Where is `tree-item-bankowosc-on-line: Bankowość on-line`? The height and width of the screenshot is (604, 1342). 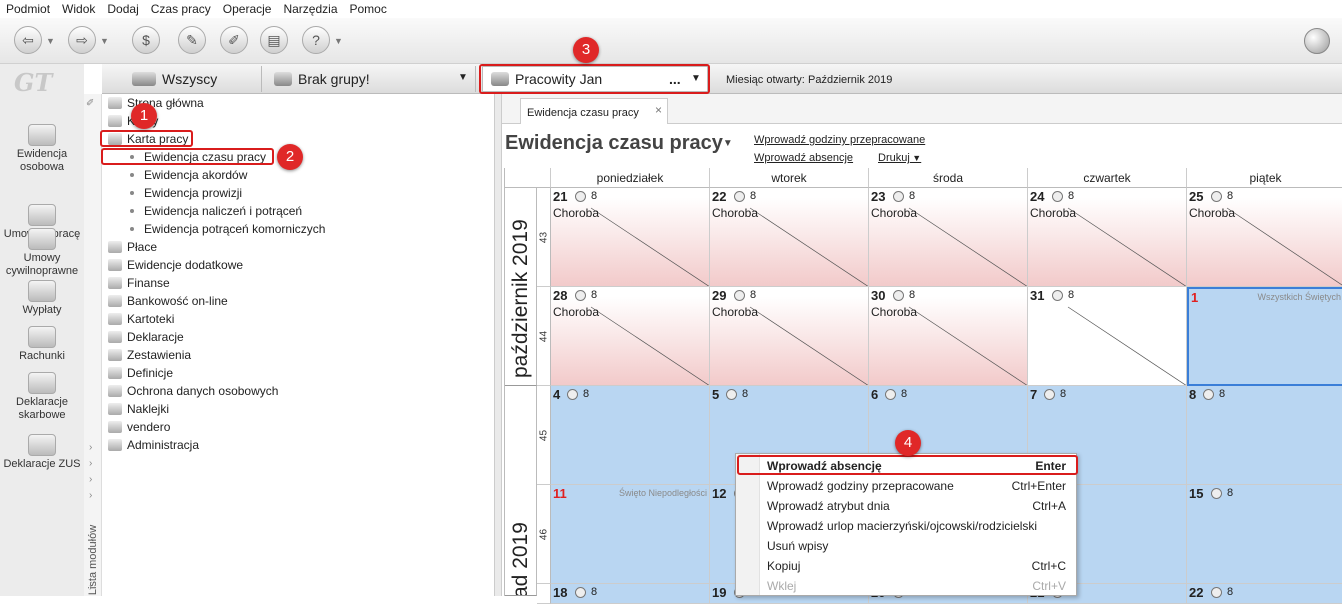 tree-item-bankowosc-on-line: Bankowość on-line is located at coordinates (165, 301).